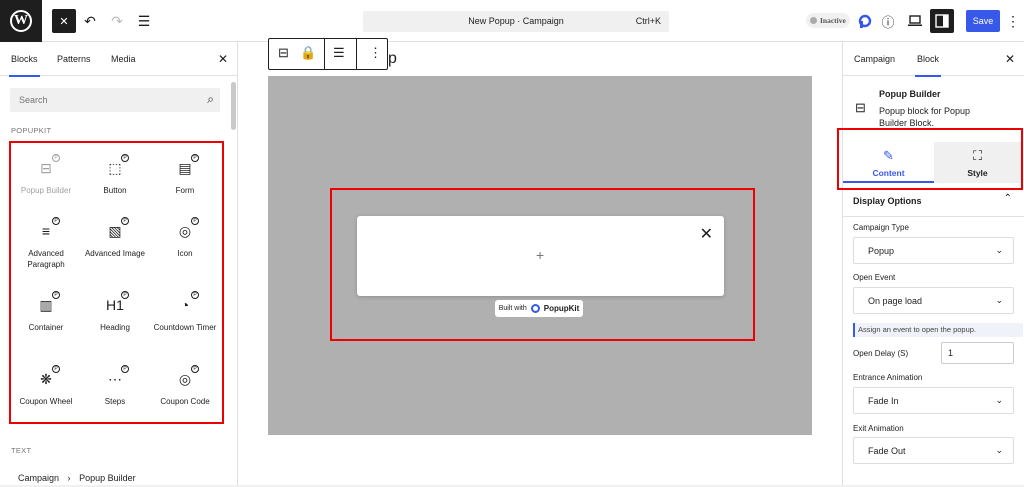 This screenshot has height=487, width=1024. Describe the element at coordinates (115, 238) in the screenshot. I see `block-item: ▧ P Advanced Image` at that location.